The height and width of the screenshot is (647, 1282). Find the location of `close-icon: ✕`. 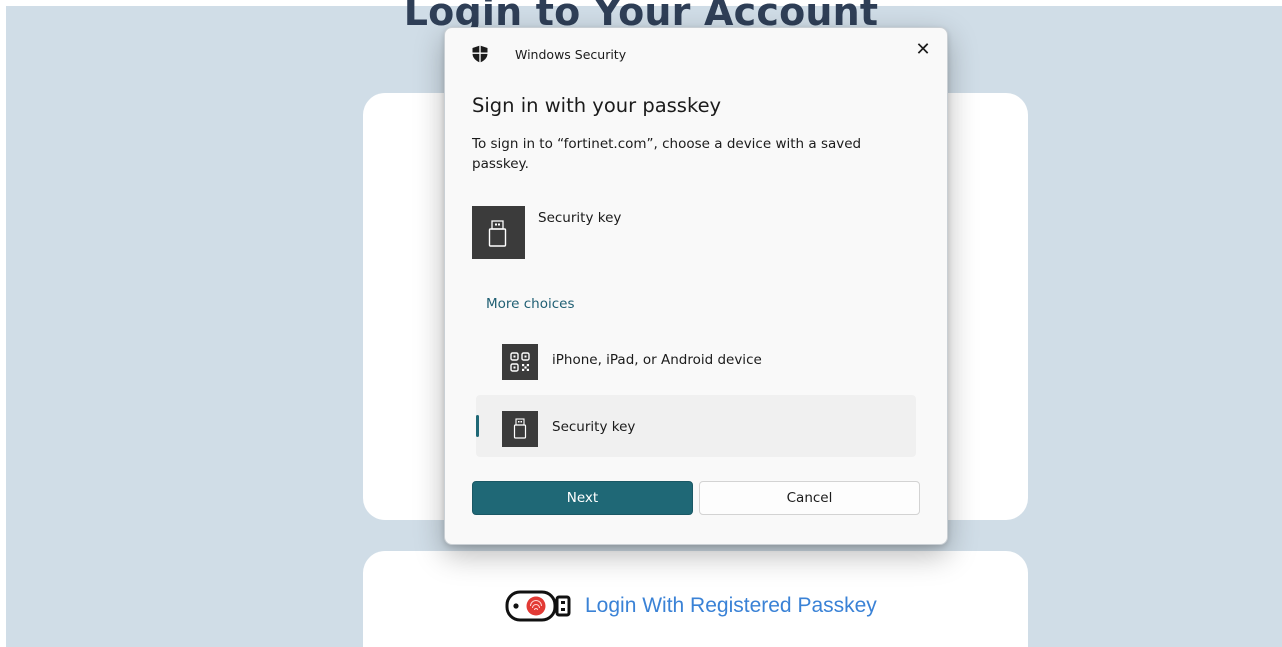

close-icon: ✕ is located at coordinates (923, 49).